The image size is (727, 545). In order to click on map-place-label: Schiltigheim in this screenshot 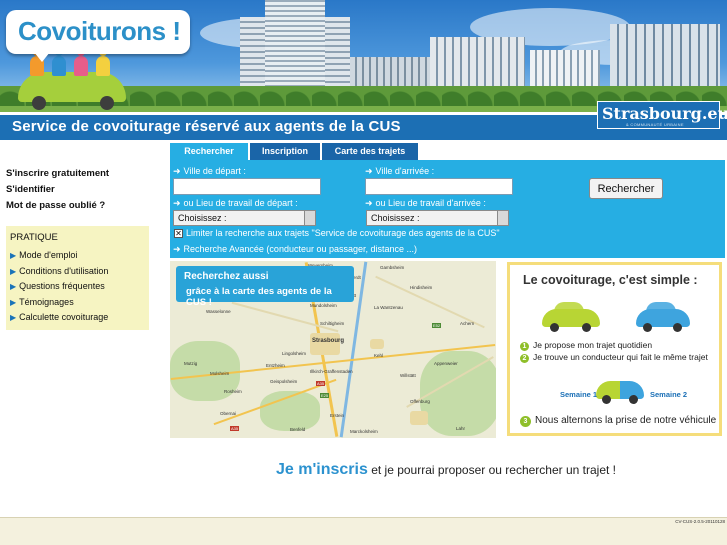, I will do `click(332, 323)`.